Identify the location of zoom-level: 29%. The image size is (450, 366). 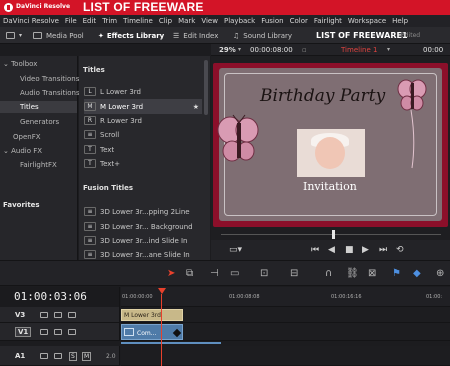
(227, 50).